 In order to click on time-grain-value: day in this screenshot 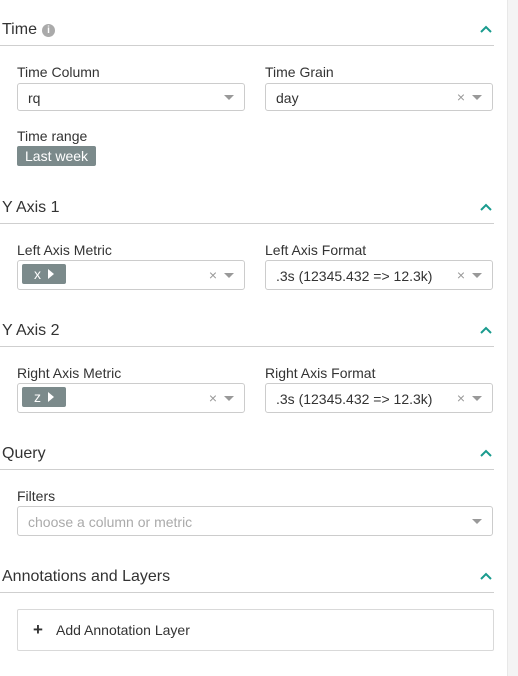, I will do `click(287, 98)`.